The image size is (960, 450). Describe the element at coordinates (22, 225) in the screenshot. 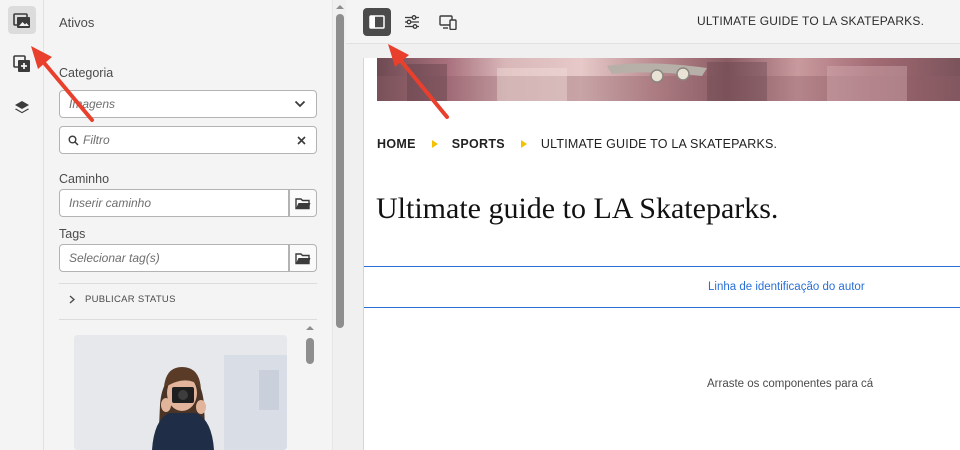

I see `side-rail` at that location.